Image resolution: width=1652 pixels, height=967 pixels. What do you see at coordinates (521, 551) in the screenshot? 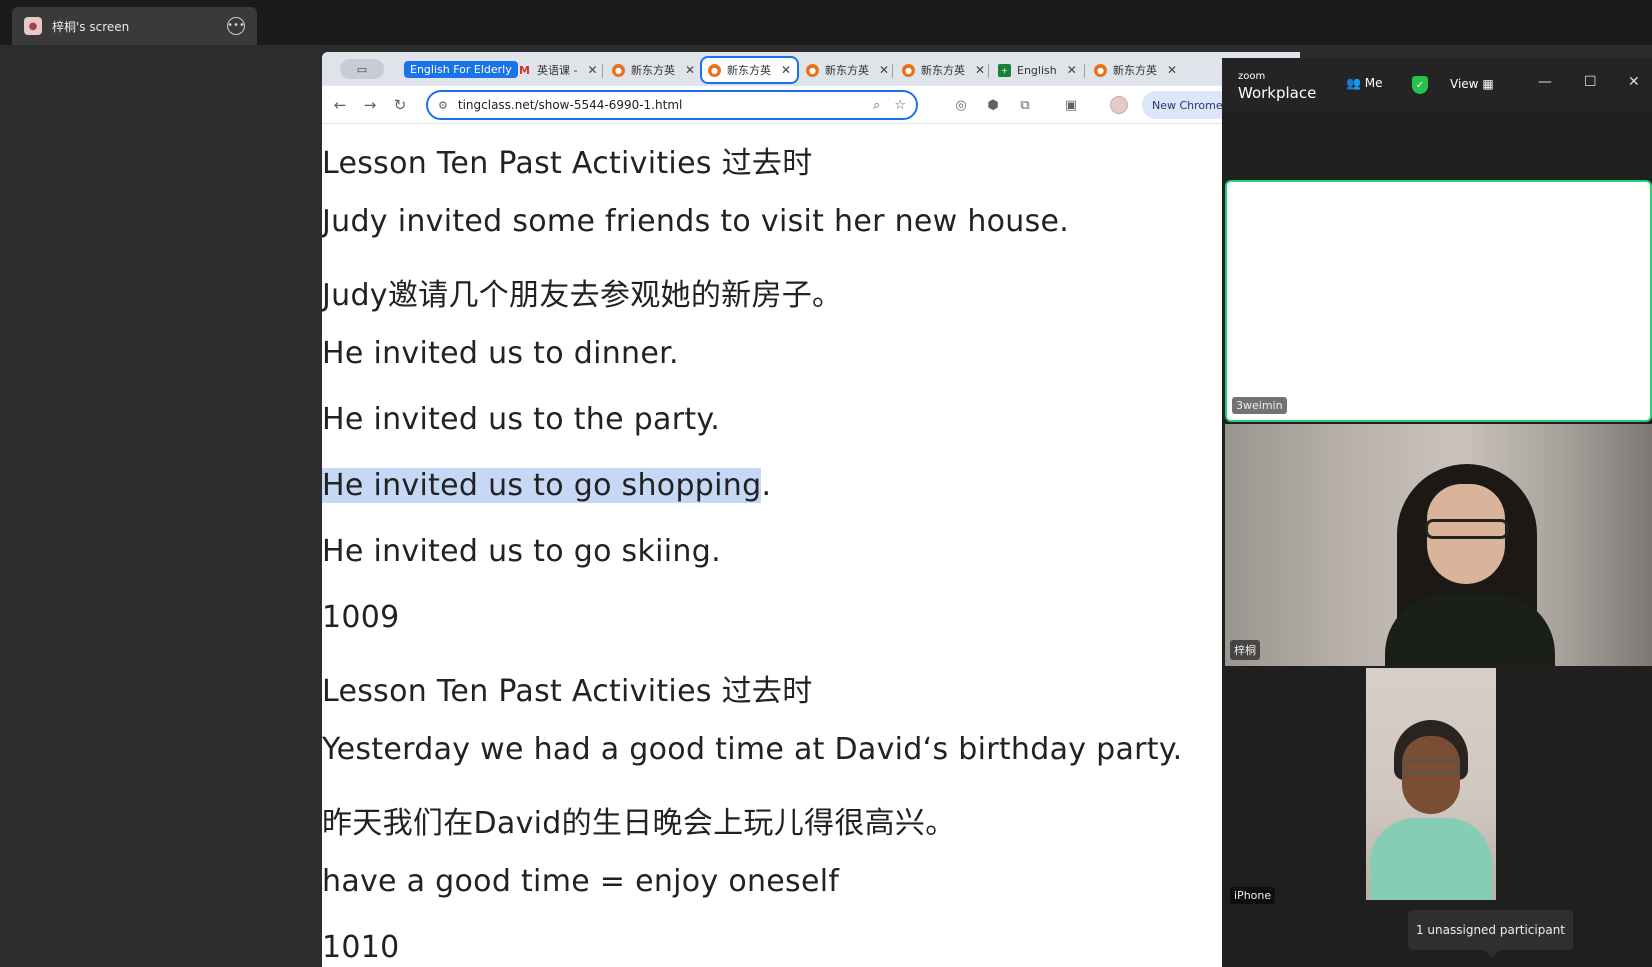
I see `text-line: He invited us to go skiing.` at bounding box center [521, 551].